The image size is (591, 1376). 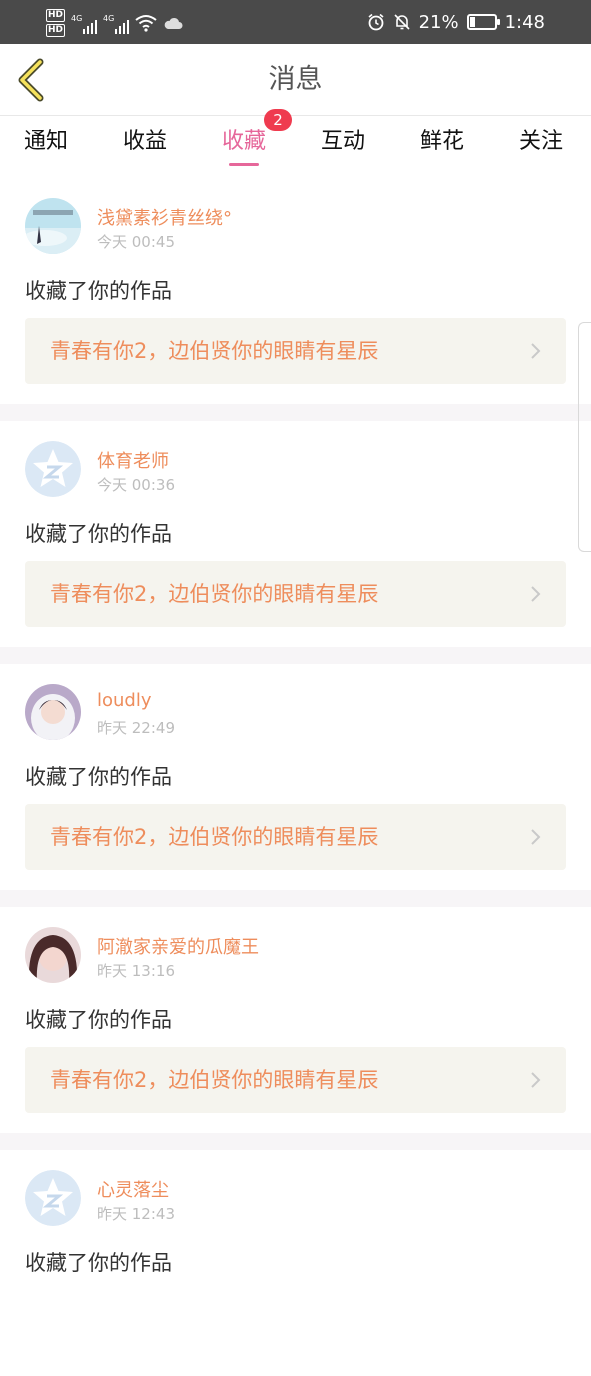 What do you see at coordinates (164, 217) in the screenshot?
I see `username: 浅黛素衫青丝绕°` at bounding box center [164, 217].